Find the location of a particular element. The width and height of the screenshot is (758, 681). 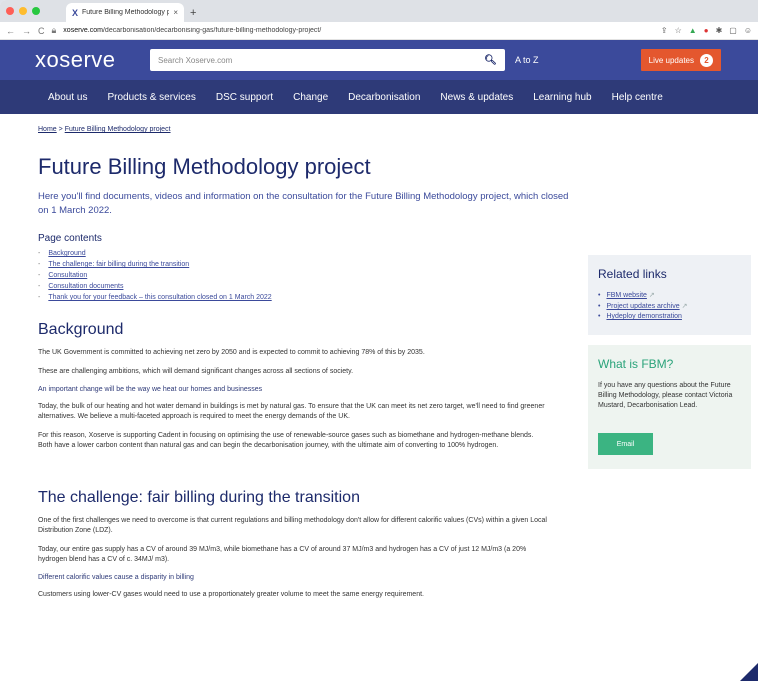

back-icon: ← is located at coordinates (10, 31).